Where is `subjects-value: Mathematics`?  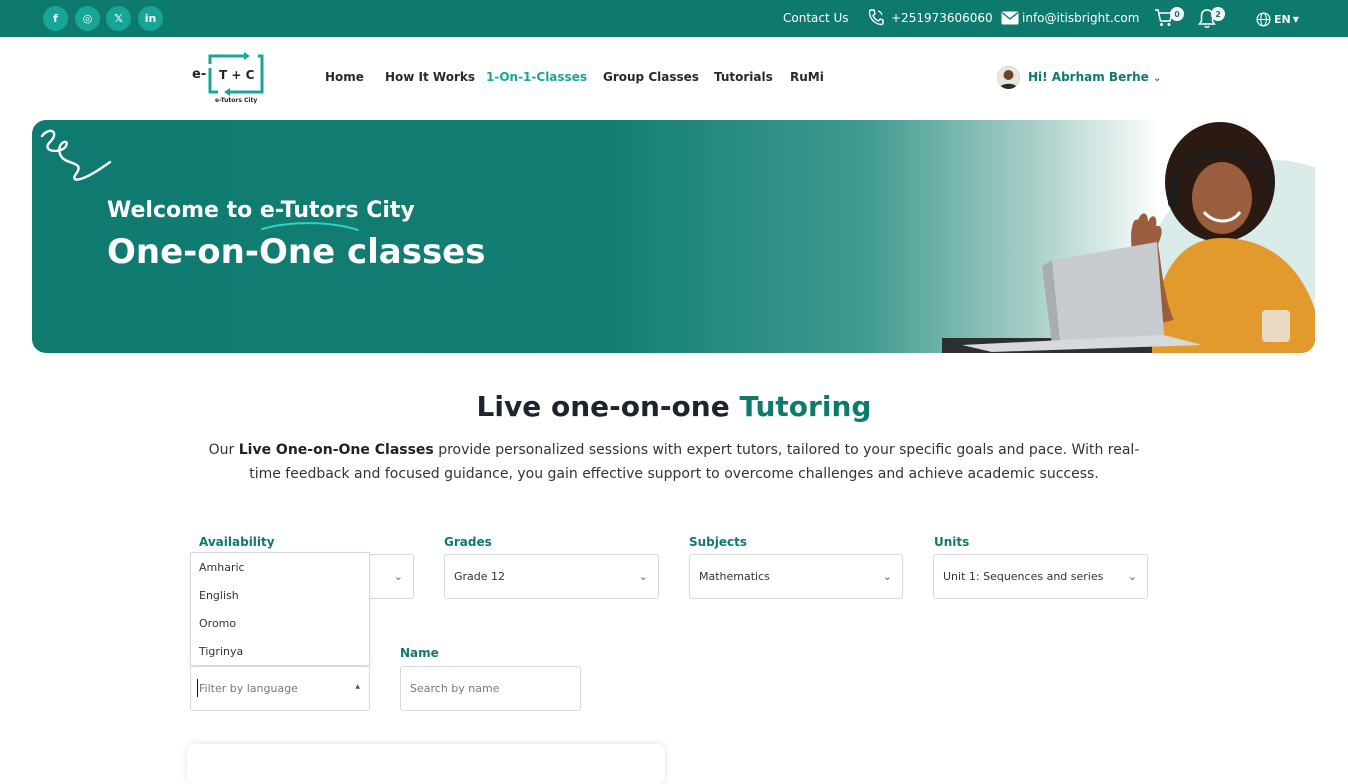
subjects-value: Mathematics is located at coordinates (734, 576).